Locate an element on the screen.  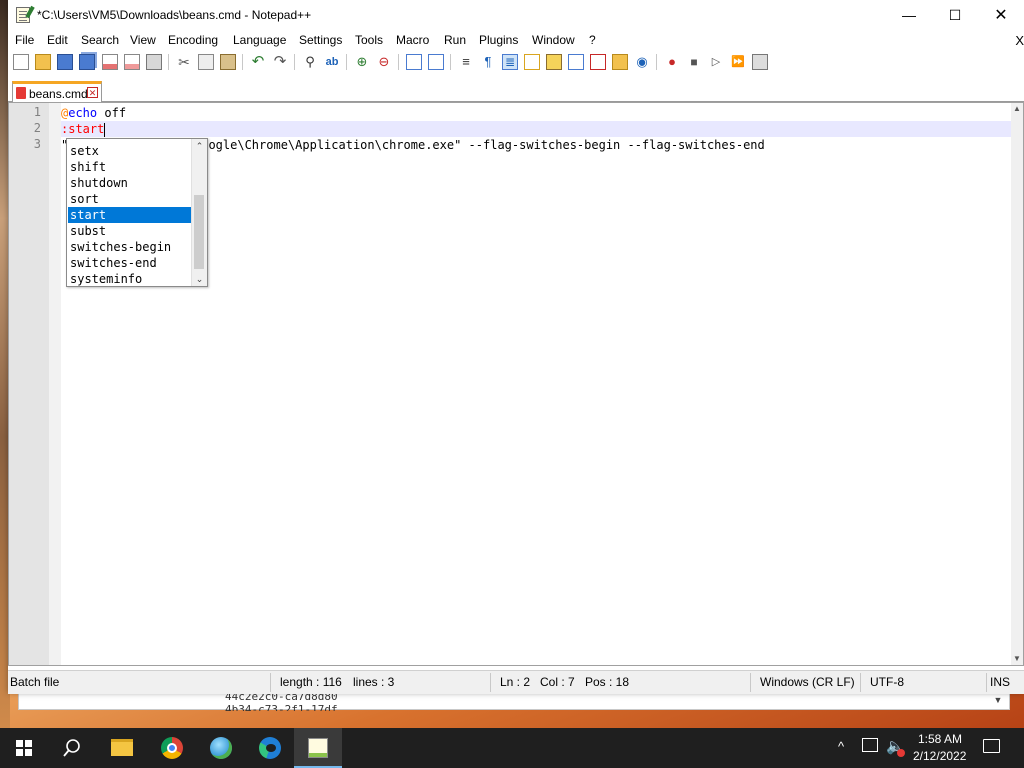
chevron-up-icon: ^ is located at coordinates (841, 746).